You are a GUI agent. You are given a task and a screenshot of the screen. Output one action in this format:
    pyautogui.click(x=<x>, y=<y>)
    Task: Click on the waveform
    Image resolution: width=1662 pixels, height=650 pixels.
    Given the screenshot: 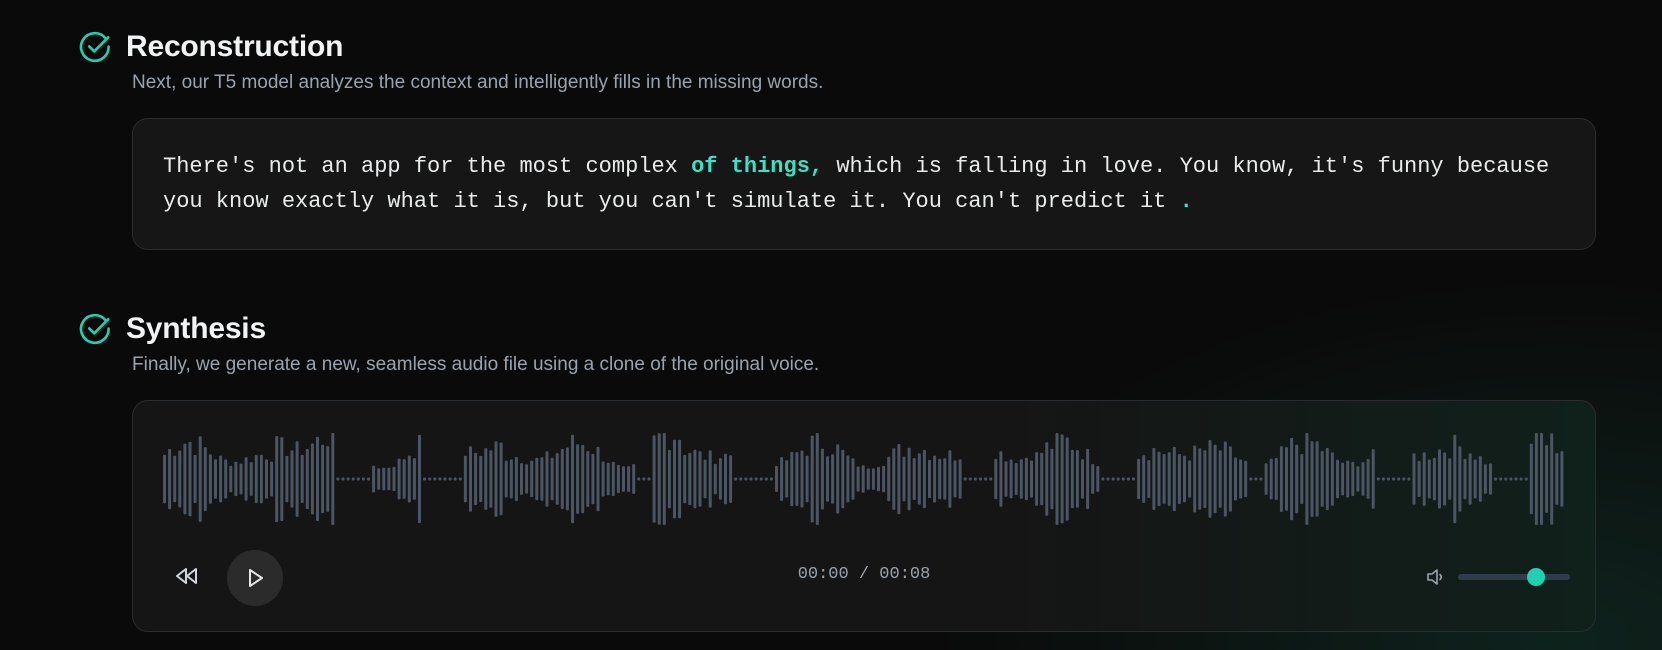 What is the action you would take?
    pyautogui.click(x=865, y=479)
    